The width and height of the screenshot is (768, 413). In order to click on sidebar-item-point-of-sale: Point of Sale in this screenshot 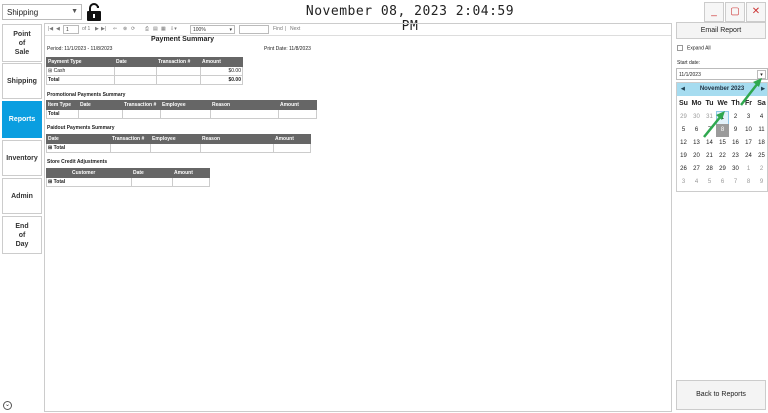, I will do `click(22, 43)`.